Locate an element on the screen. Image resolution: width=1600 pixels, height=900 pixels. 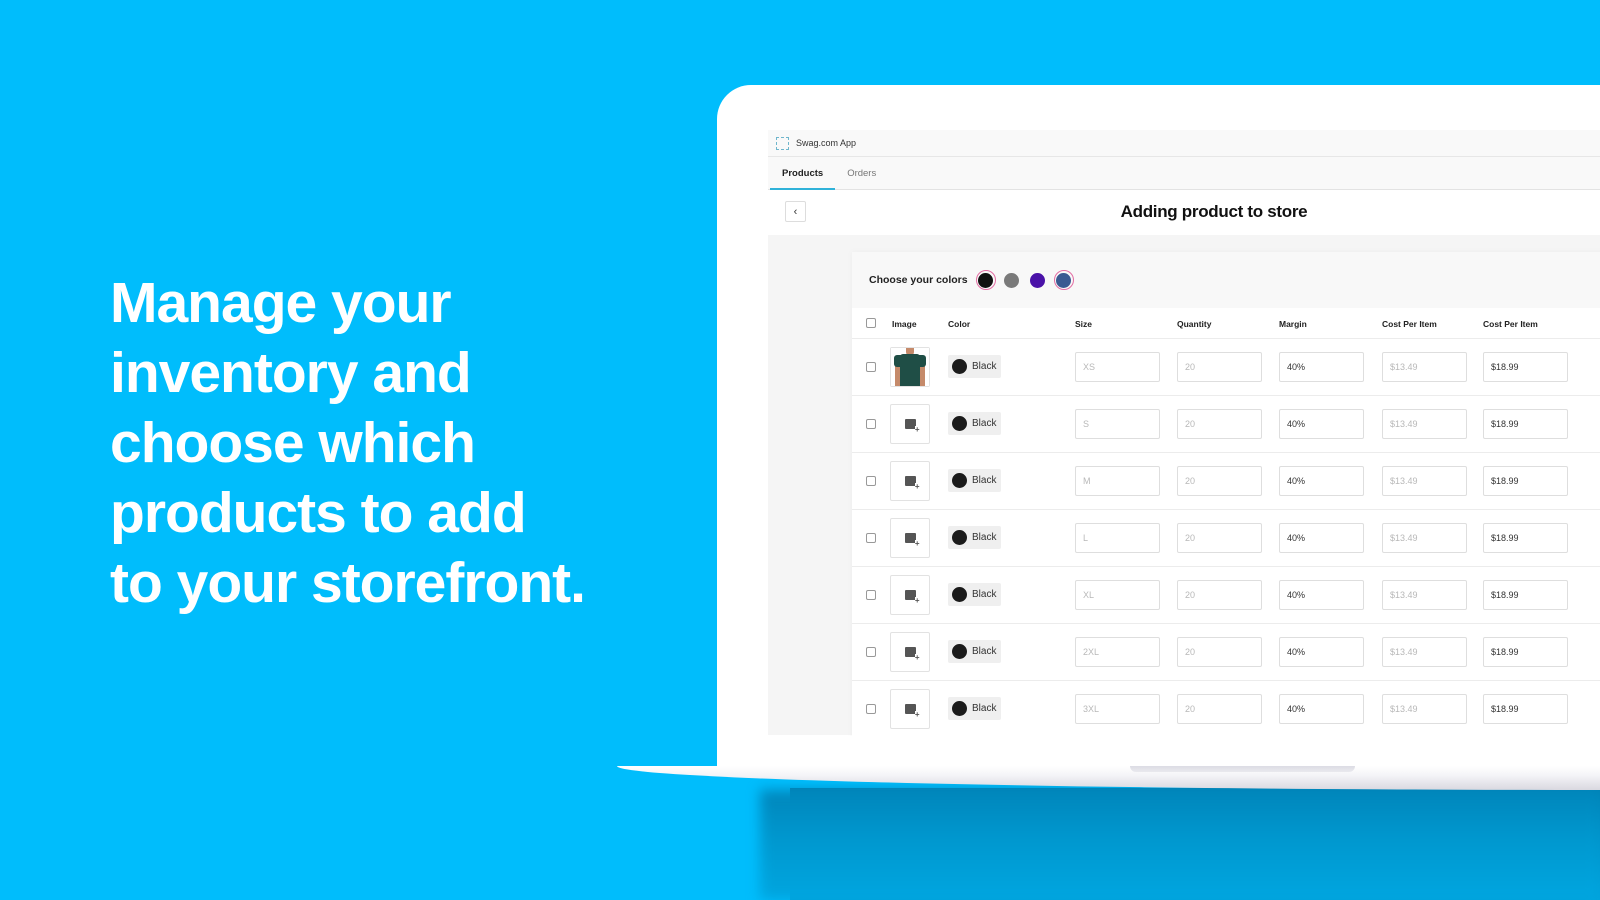
tab-orders: Orders is located at coordinates (861, 173).